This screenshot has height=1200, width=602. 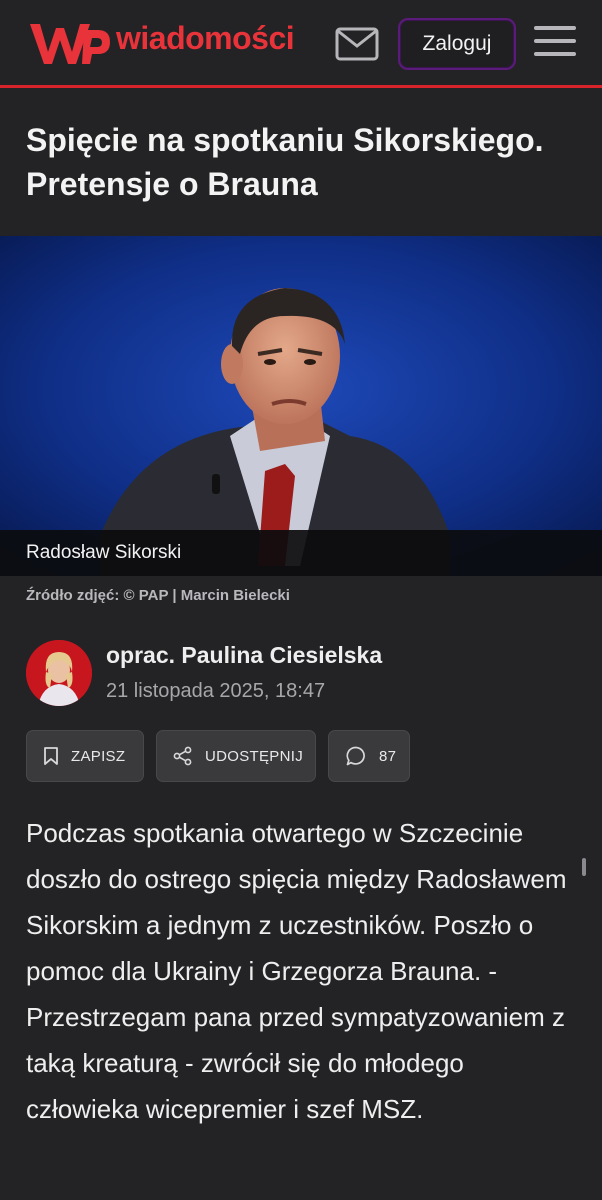 I want to click on wp-logo-icon, so click(x=70, y=44).